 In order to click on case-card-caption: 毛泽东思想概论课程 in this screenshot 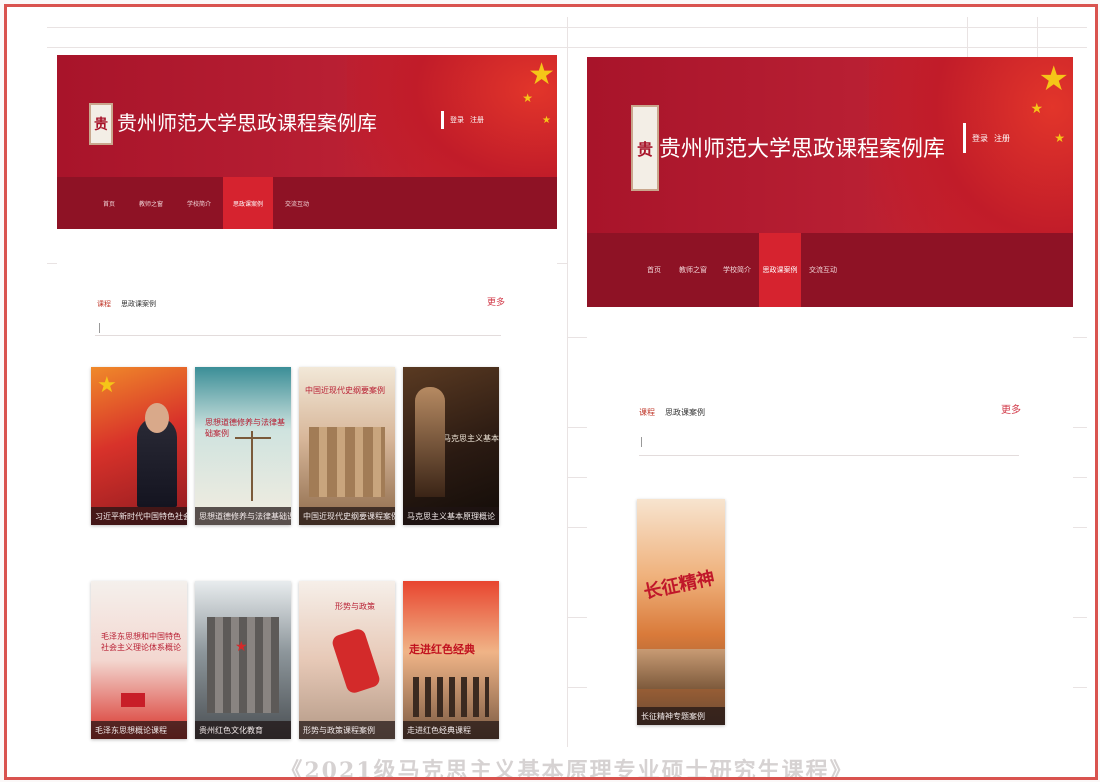, I will do `click(139, 730)`.